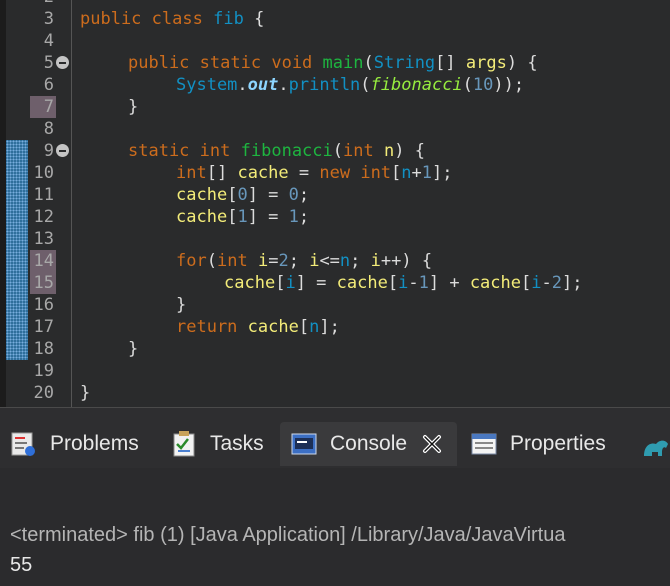 This screenshot has height=586, width=670. Describe the element at coordinates (48, 151) in the screenshot. I see `line-number: 9` at that location.